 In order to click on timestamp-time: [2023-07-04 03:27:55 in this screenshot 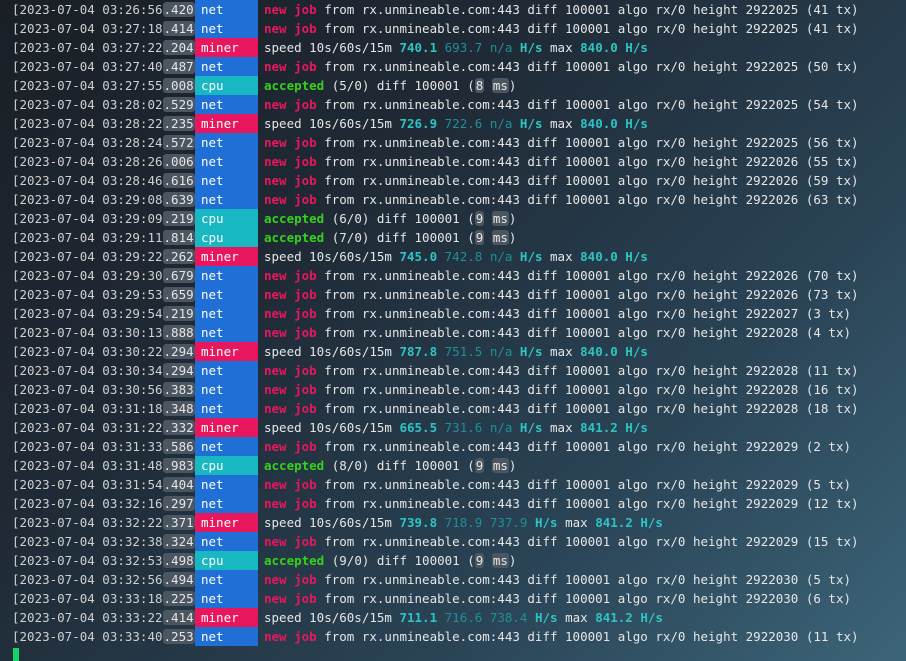, I will do `click(87, 85)`.